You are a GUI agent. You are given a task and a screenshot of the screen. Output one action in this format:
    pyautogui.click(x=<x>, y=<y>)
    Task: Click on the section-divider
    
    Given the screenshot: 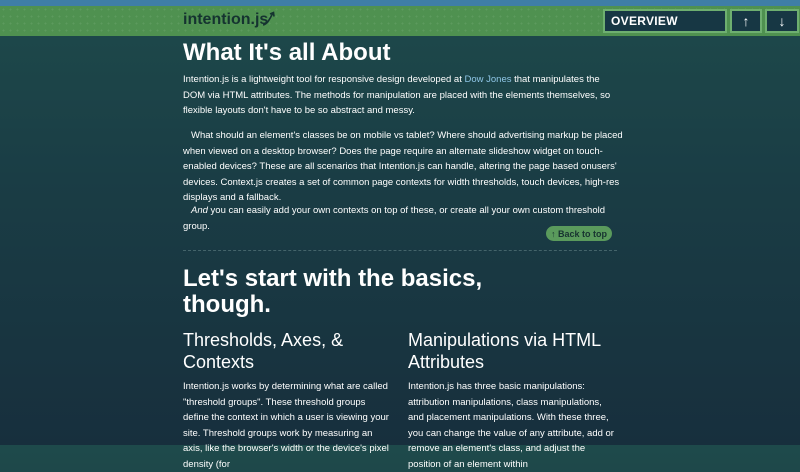 What is the action you would take?
    pyautogui.click(x=400, y=250)
    